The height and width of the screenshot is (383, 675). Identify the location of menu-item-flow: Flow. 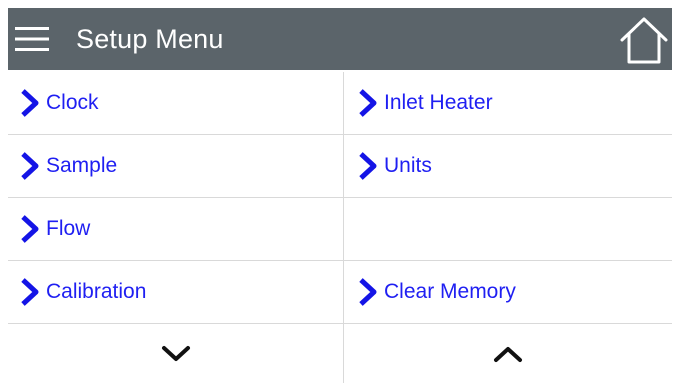
(176, 229).